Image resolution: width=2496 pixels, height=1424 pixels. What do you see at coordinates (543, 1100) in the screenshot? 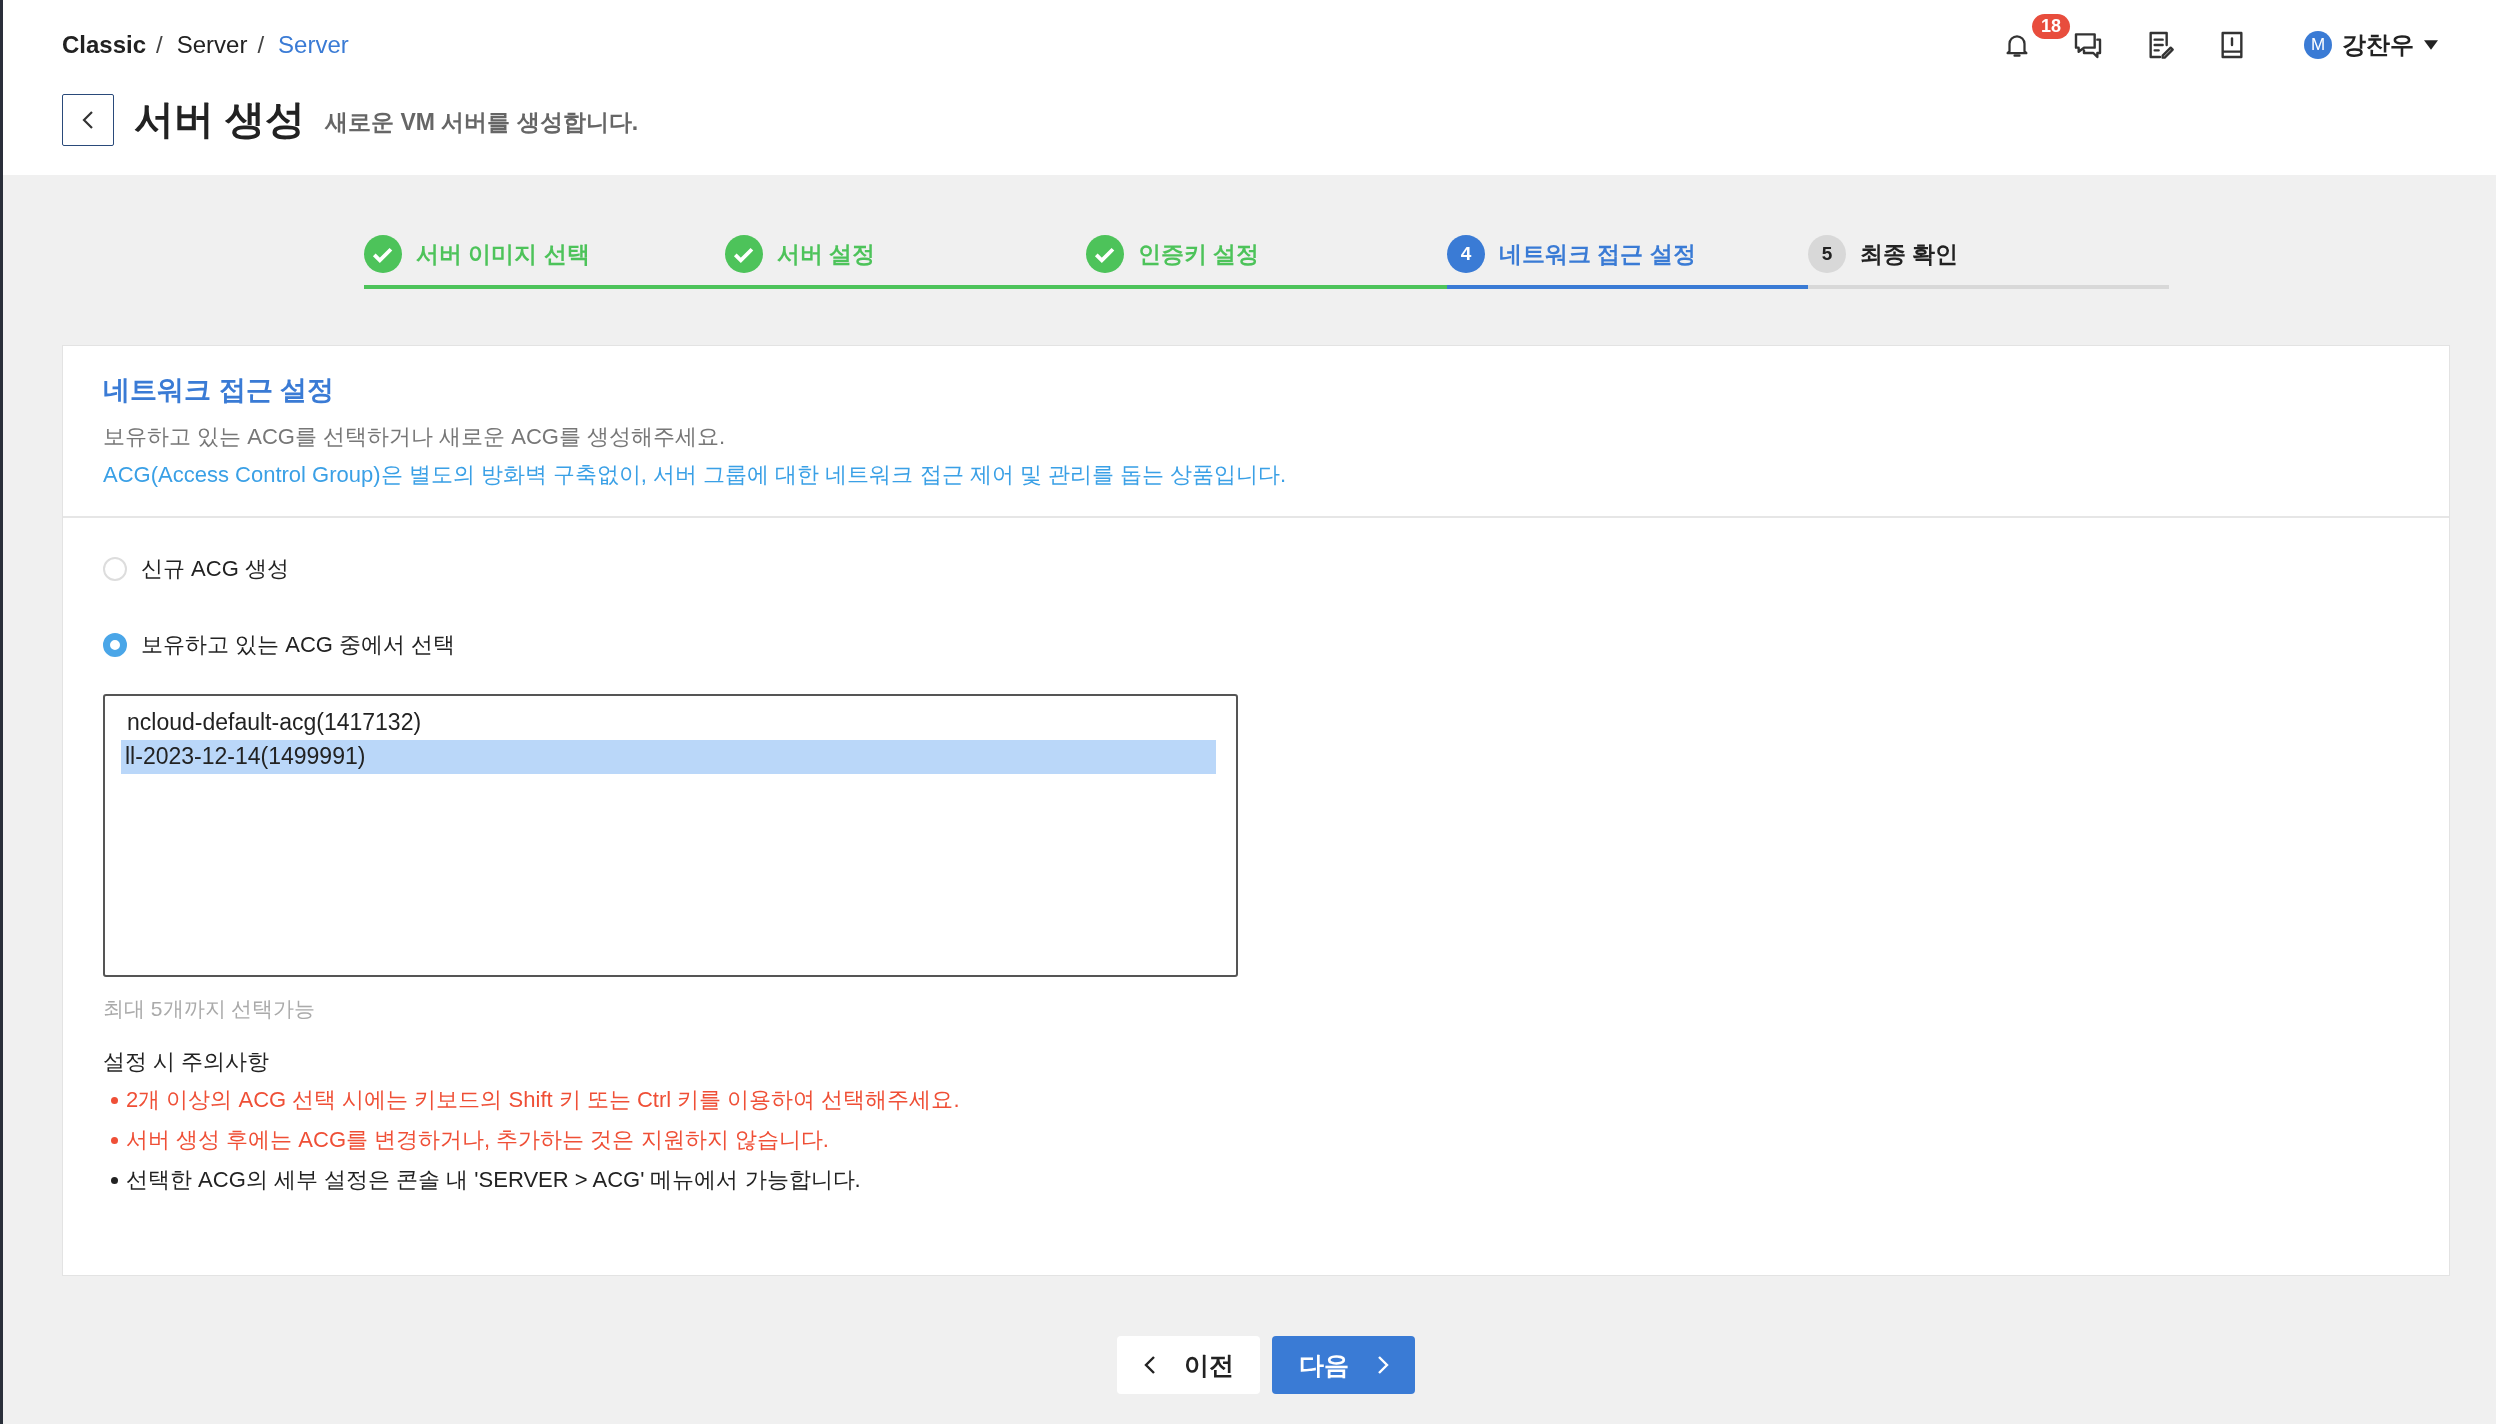
I see `caution-text: 2개 이상의 ACG 선택 시에는 키보드의 Shift 키 또는 Ctrl 키를 이용하여 선택해주세요.` at bounding box center [543, 1100].